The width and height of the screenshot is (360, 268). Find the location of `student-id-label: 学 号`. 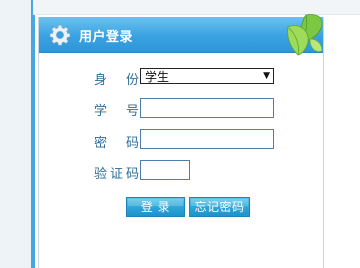

student-id-label: 学 号 is located at coordinates (116, 111).